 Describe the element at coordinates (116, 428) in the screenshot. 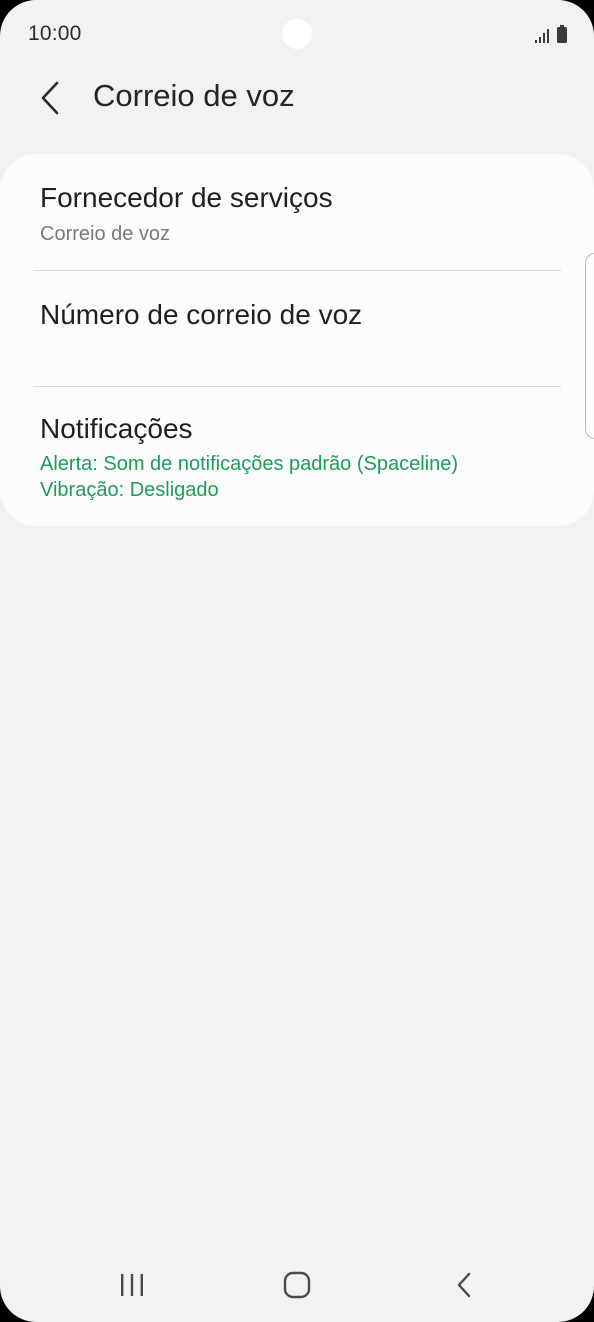

I see `notifications-title: Notificações` at that location.